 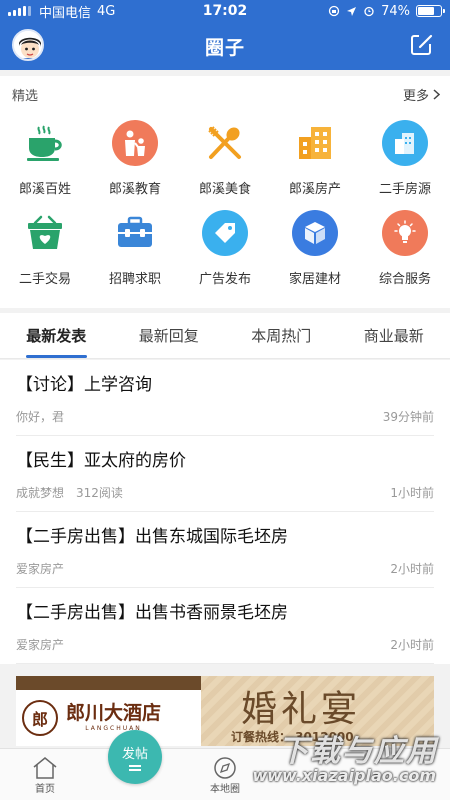 What do you see at coordinates (436, 94) in the screenshot?
I see `chevron-right-icon` at bounding box center [436, 94].